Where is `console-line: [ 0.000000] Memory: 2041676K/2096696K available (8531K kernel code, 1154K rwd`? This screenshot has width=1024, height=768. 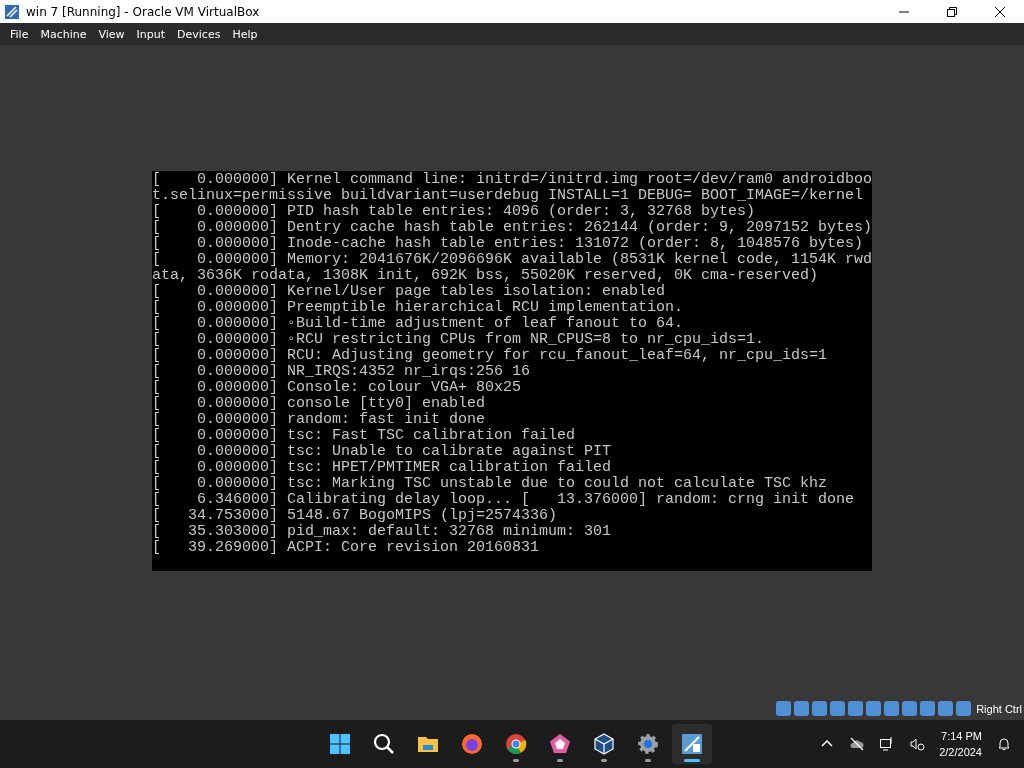
console-line: [ 0.000000] Memory: 2041676K/2096696K available (8531K kernel code, 1154K rwd is located at coordinates (512, 260).